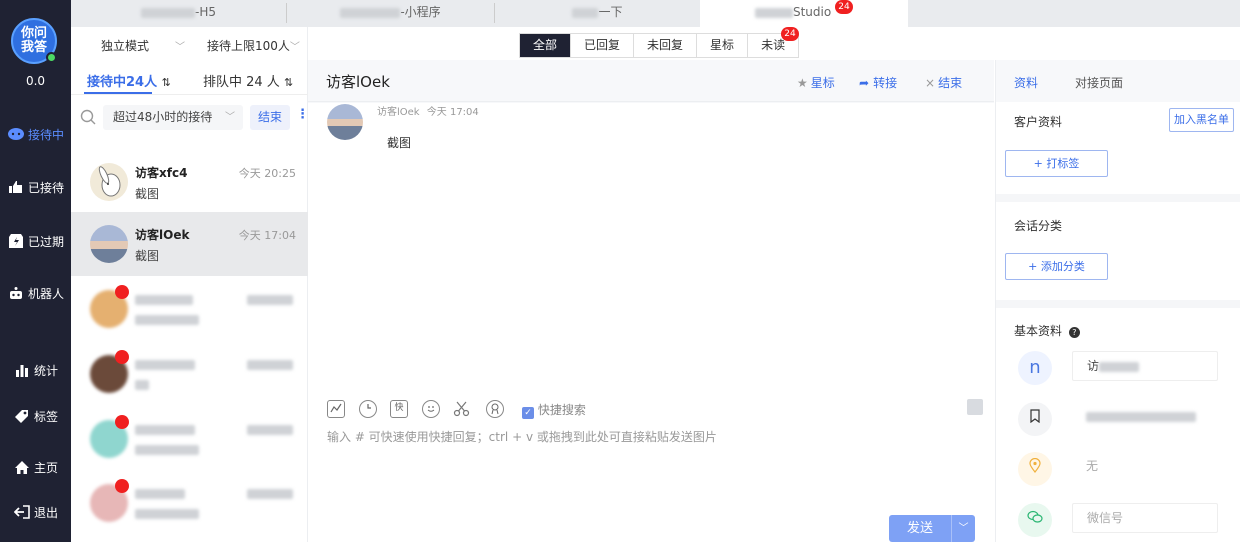 The image size is (1240, 542). Describe the element at coordinates (461, 410) in the screenshot. I see `scissors-icon` at that location.